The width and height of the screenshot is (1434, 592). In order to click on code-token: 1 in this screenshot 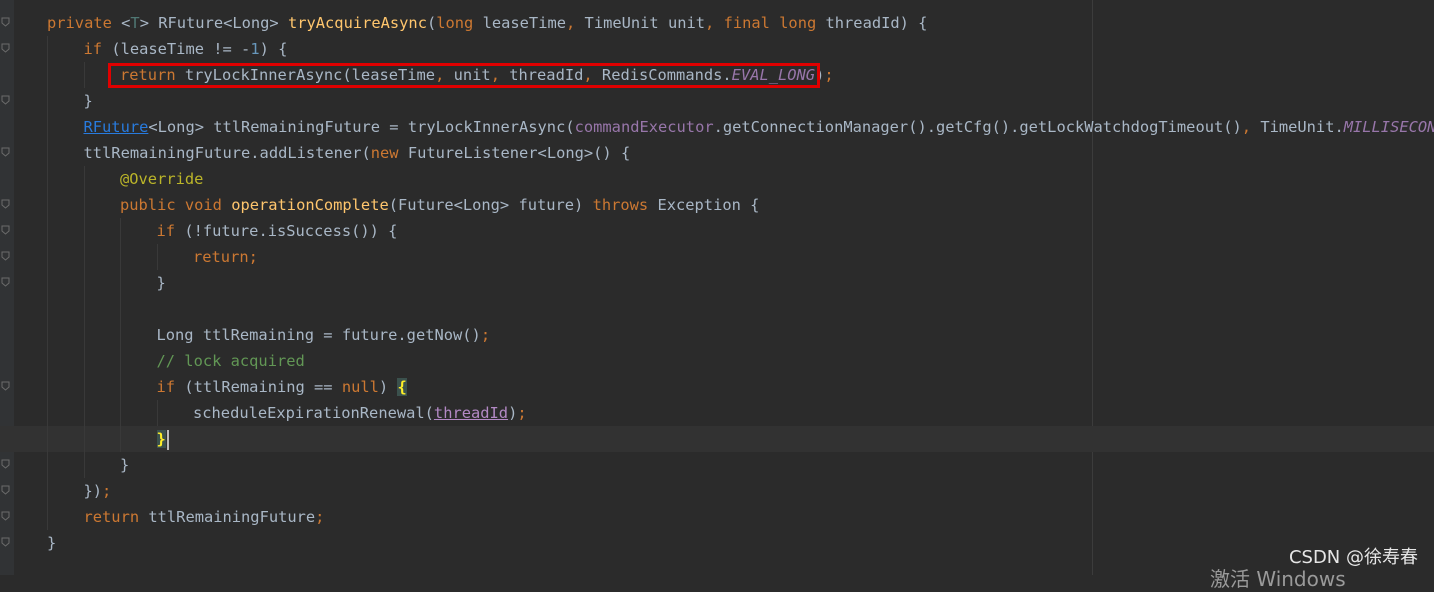, I will do `click(255, 49)`.